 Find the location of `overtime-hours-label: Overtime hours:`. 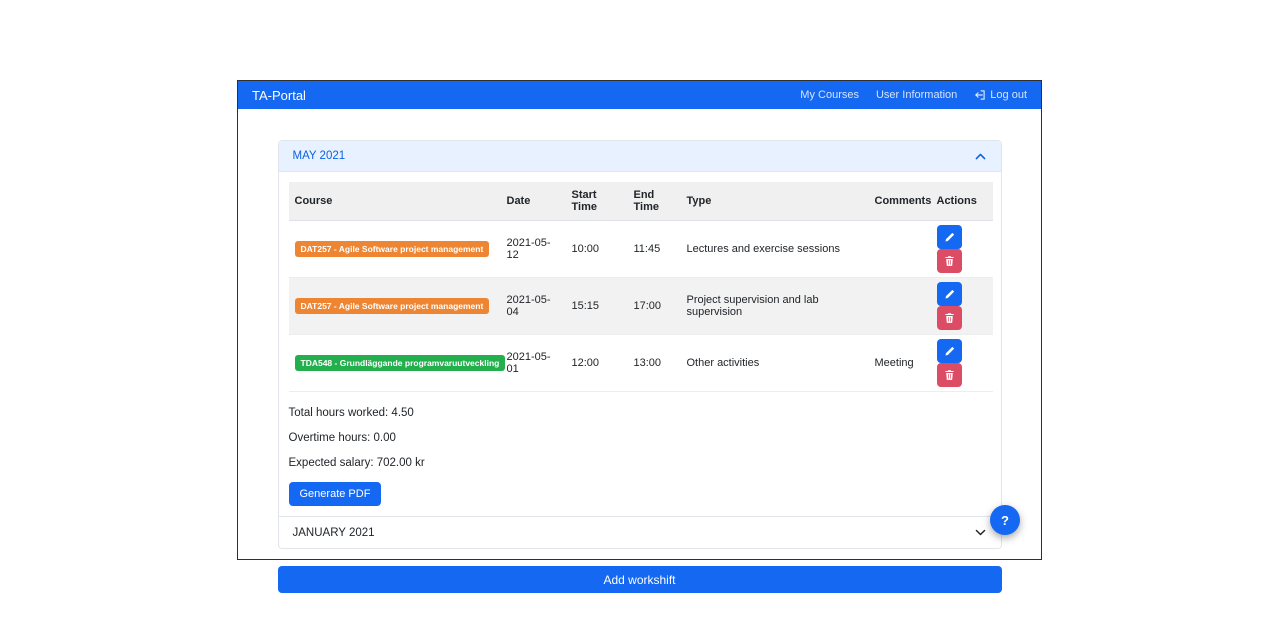

overtime-hours-label: Overtime hours: is located at coordinates (329, 438).